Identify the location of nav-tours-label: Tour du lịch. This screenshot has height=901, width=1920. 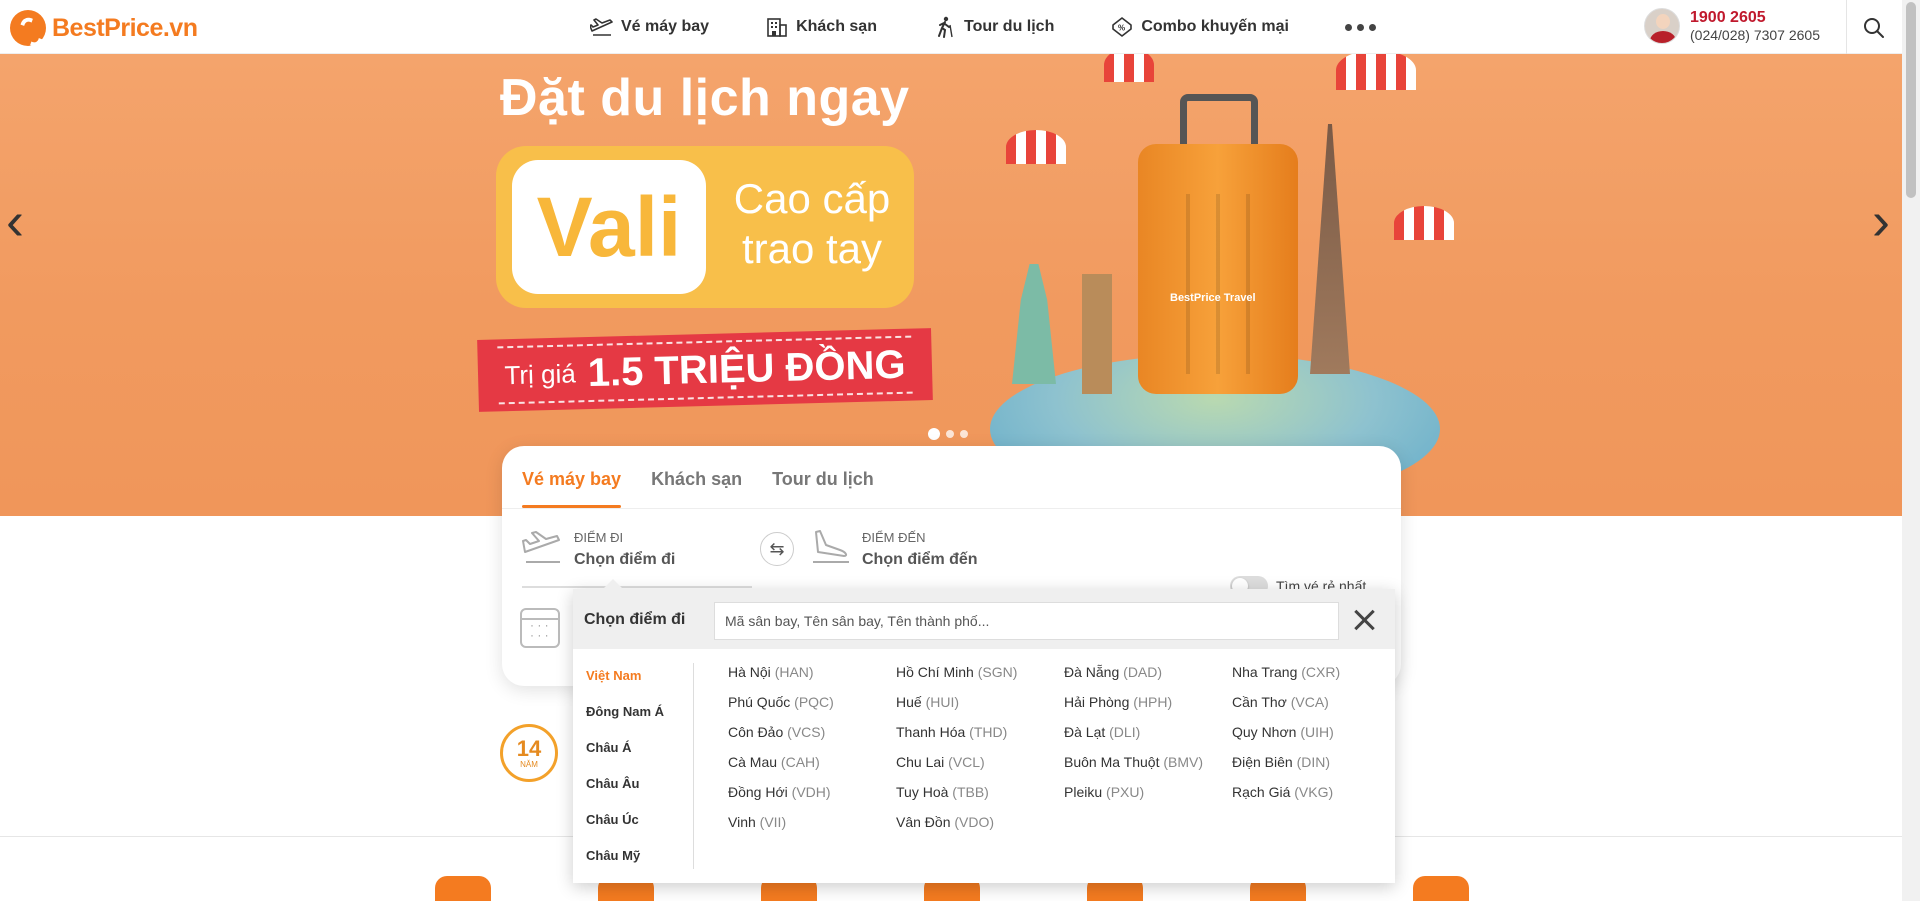
(1009, 26).